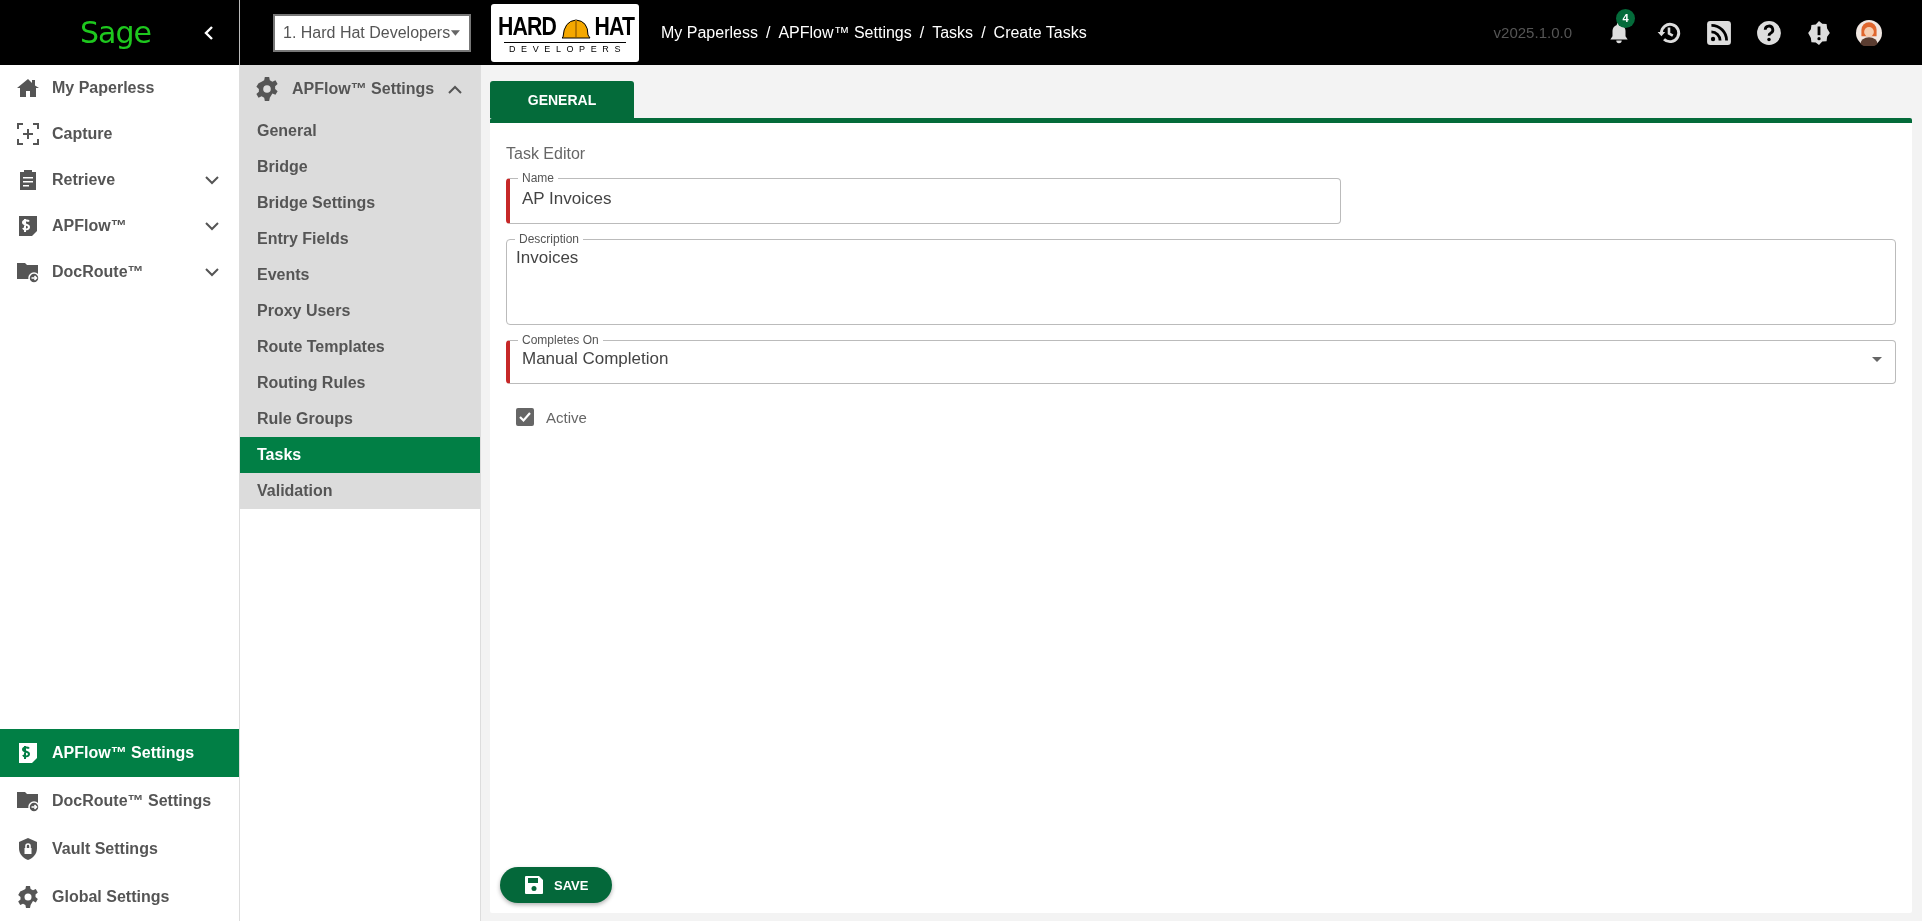 The image size is (1922, 921). What do you see at coordinates (1869, 32) in the screenshot?
I see `user-avatar` at bounding box center [1869, 32].